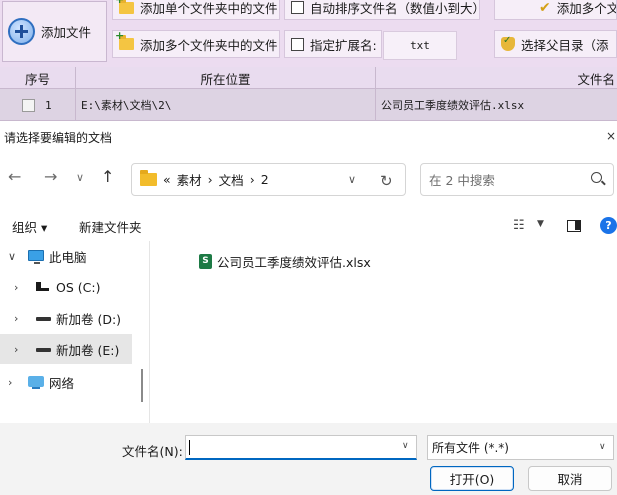 Image resolution: width=617 pixels, height=495 pixels. I want to click on close-icon: ×, so click(611, 136).